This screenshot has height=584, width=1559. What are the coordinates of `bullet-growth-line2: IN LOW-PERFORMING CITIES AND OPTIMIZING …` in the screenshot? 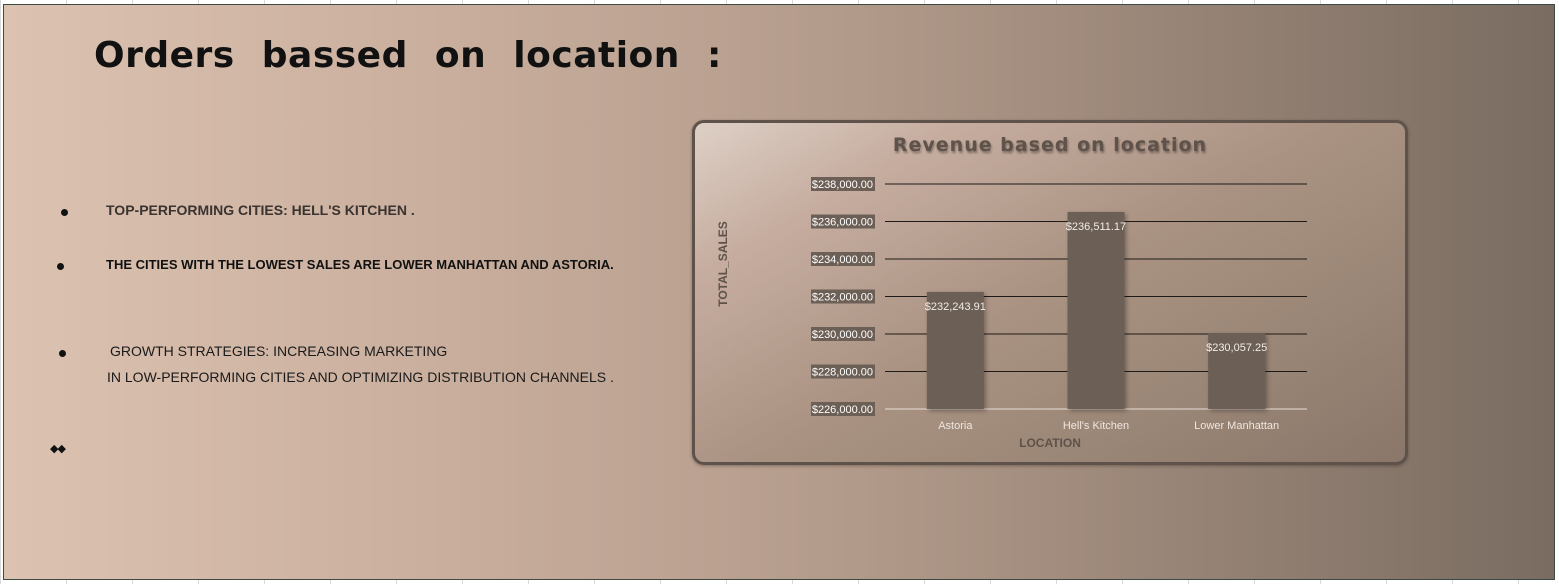 It's located at (360, 377).